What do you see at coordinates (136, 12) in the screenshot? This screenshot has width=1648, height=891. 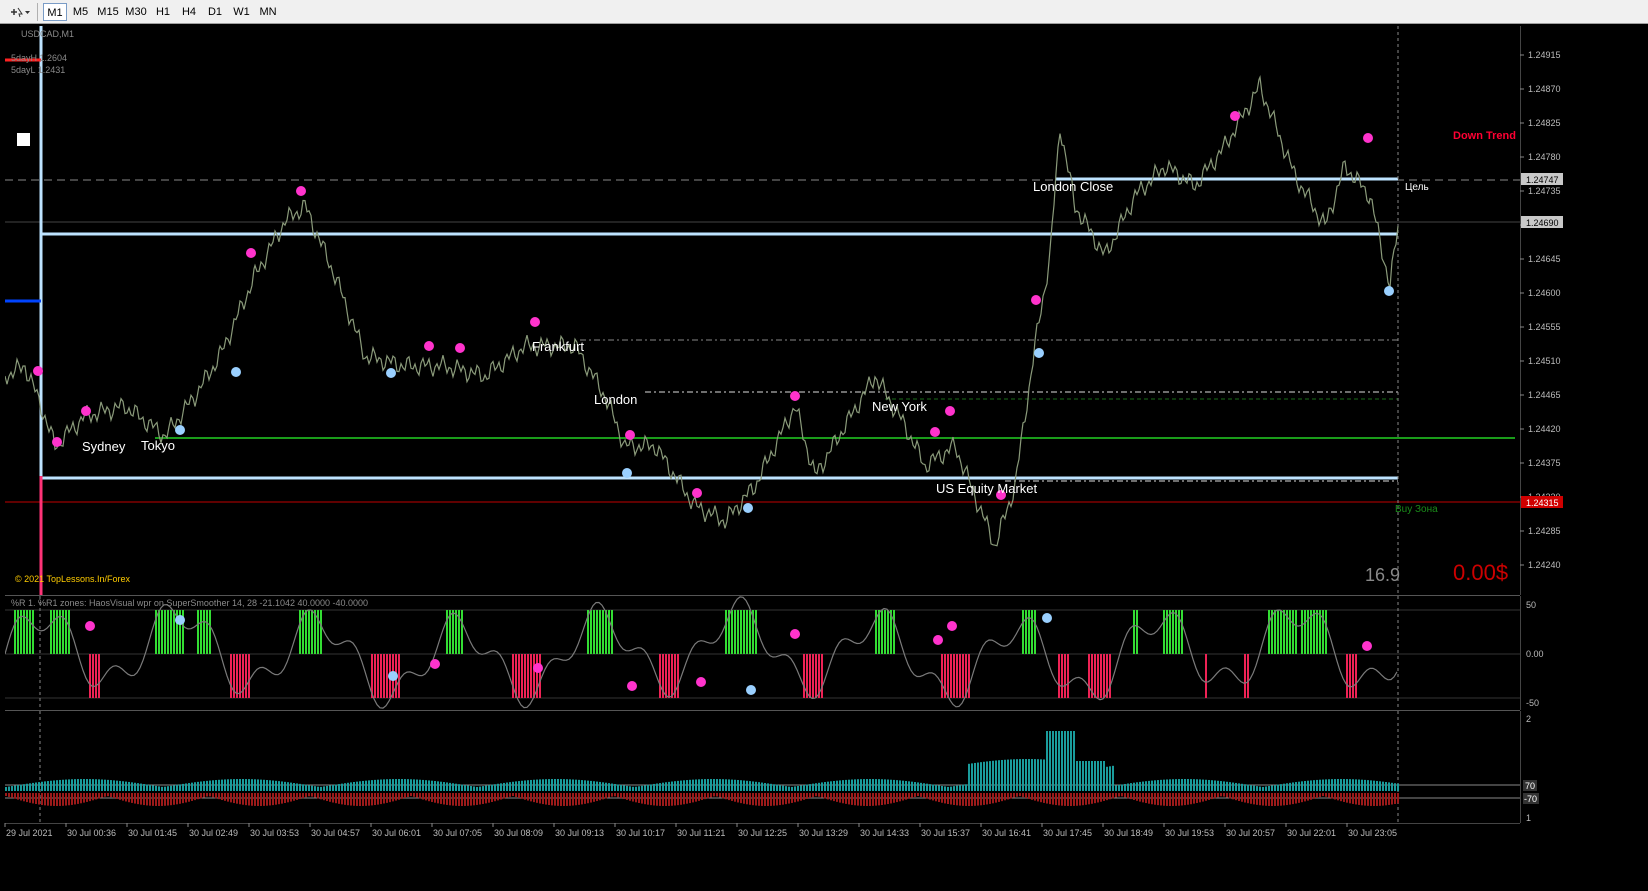 I see `timeframe-m30-button: M30` at bounding box center [136, 12].